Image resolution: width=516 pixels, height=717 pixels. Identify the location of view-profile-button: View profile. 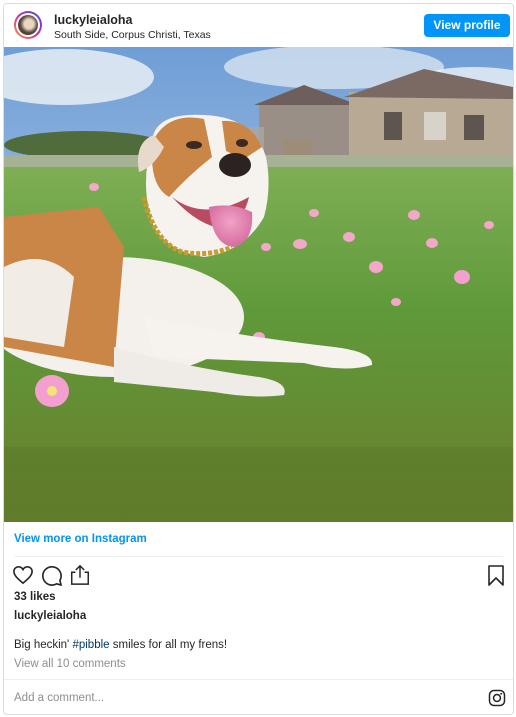
(467, 25).